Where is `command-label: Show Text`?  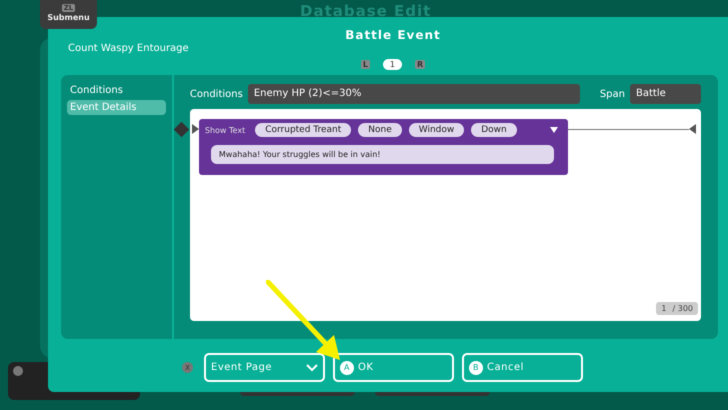 command-label: Show Text is located at coordinates (225, 130).